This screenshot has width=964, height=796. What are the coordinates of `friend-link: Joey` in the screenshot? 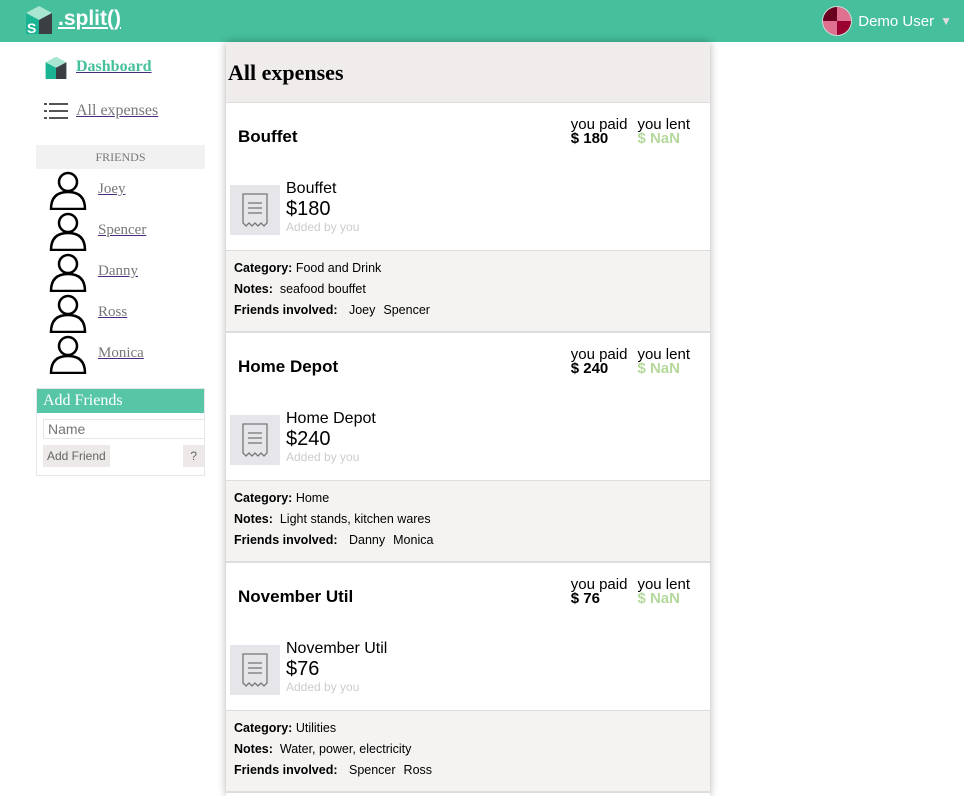 It's located at (112, 189).